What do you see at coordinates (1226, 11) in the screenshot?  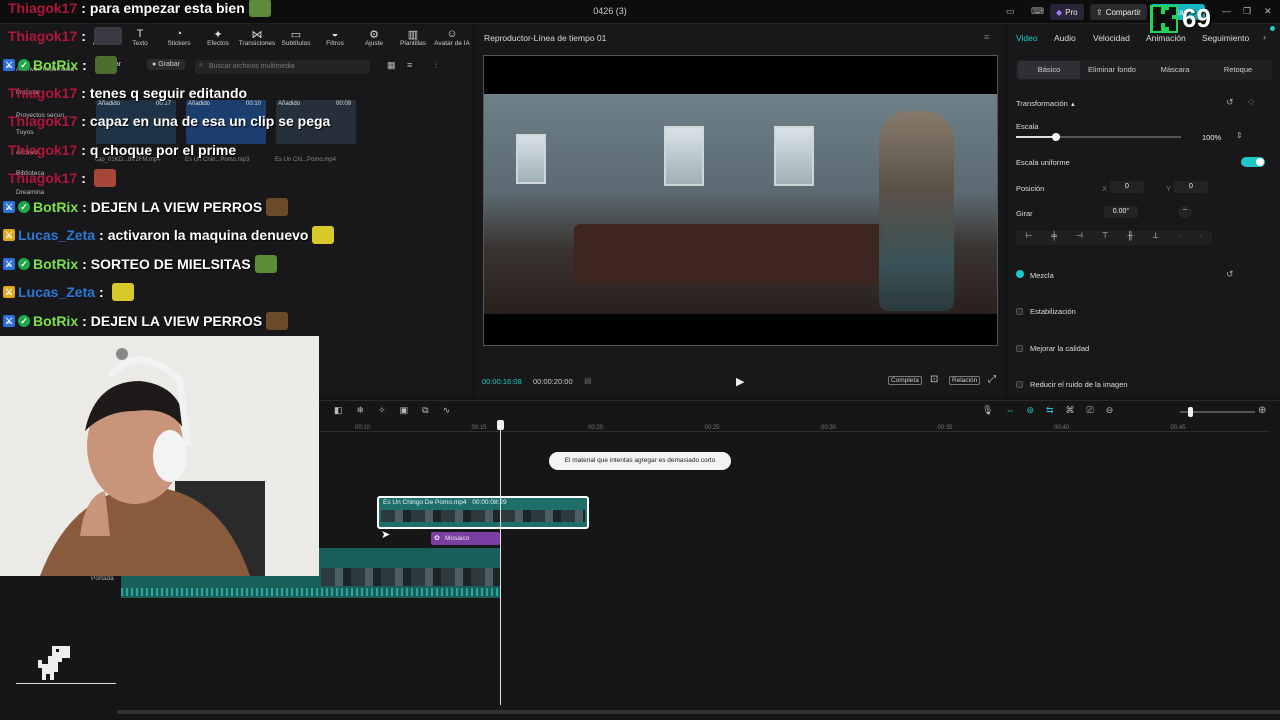 I see `minimize-icon: —` at bounding box center [1226, 11].